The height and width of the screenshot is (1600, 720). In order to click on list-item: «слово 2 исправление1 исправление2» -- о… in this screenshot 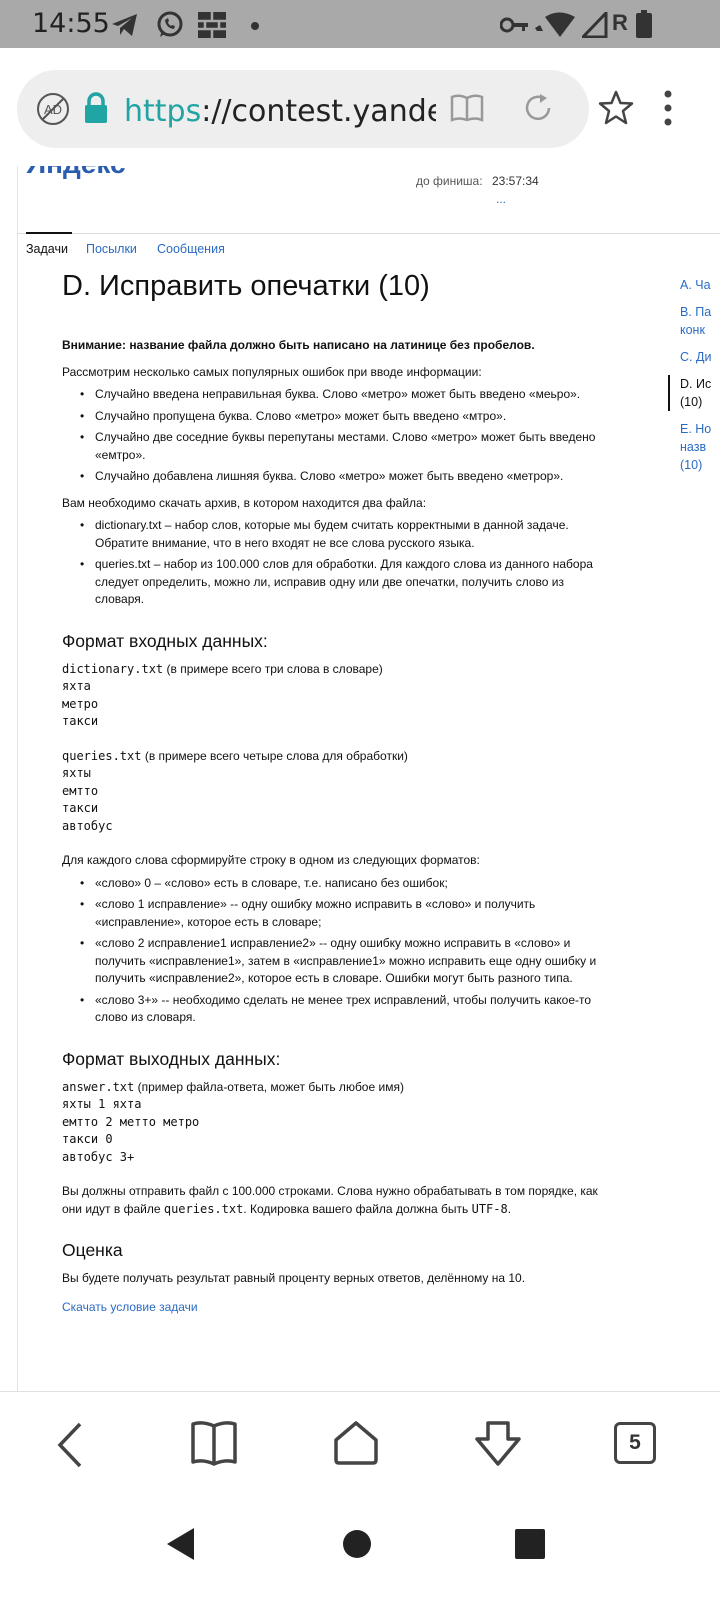, I will do `click(346, 961)`.